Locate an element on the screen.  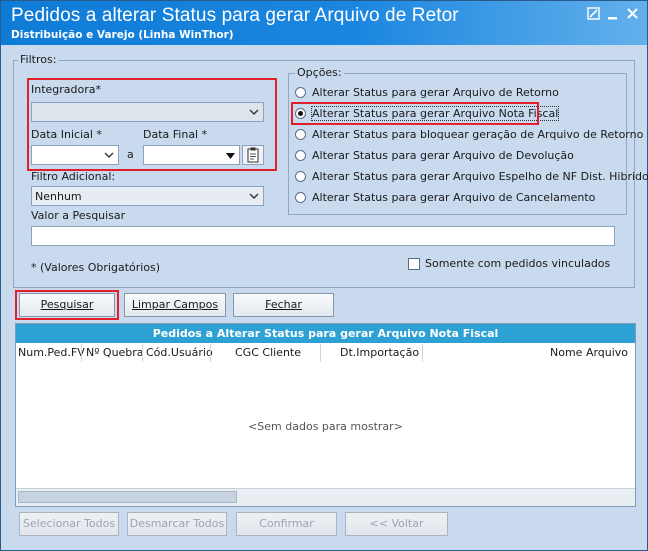
valor-pesquisar-label: Valor a Pesquisar is located at coordinates (78, 215).